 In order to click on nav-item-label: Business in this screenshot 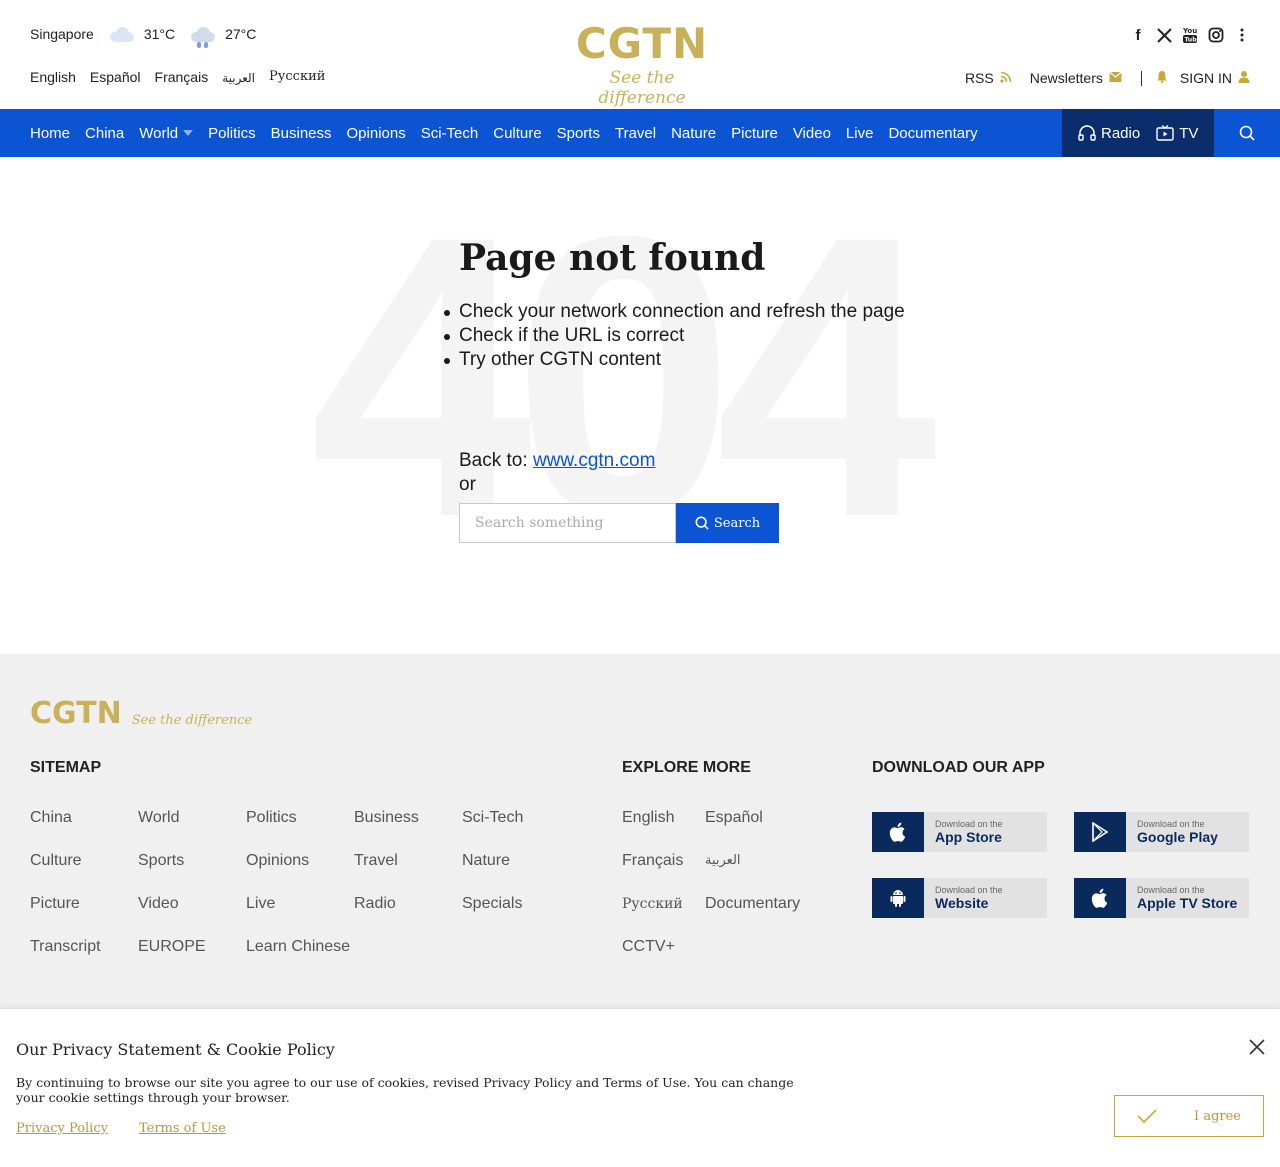, I will do `click(301, 133)`.